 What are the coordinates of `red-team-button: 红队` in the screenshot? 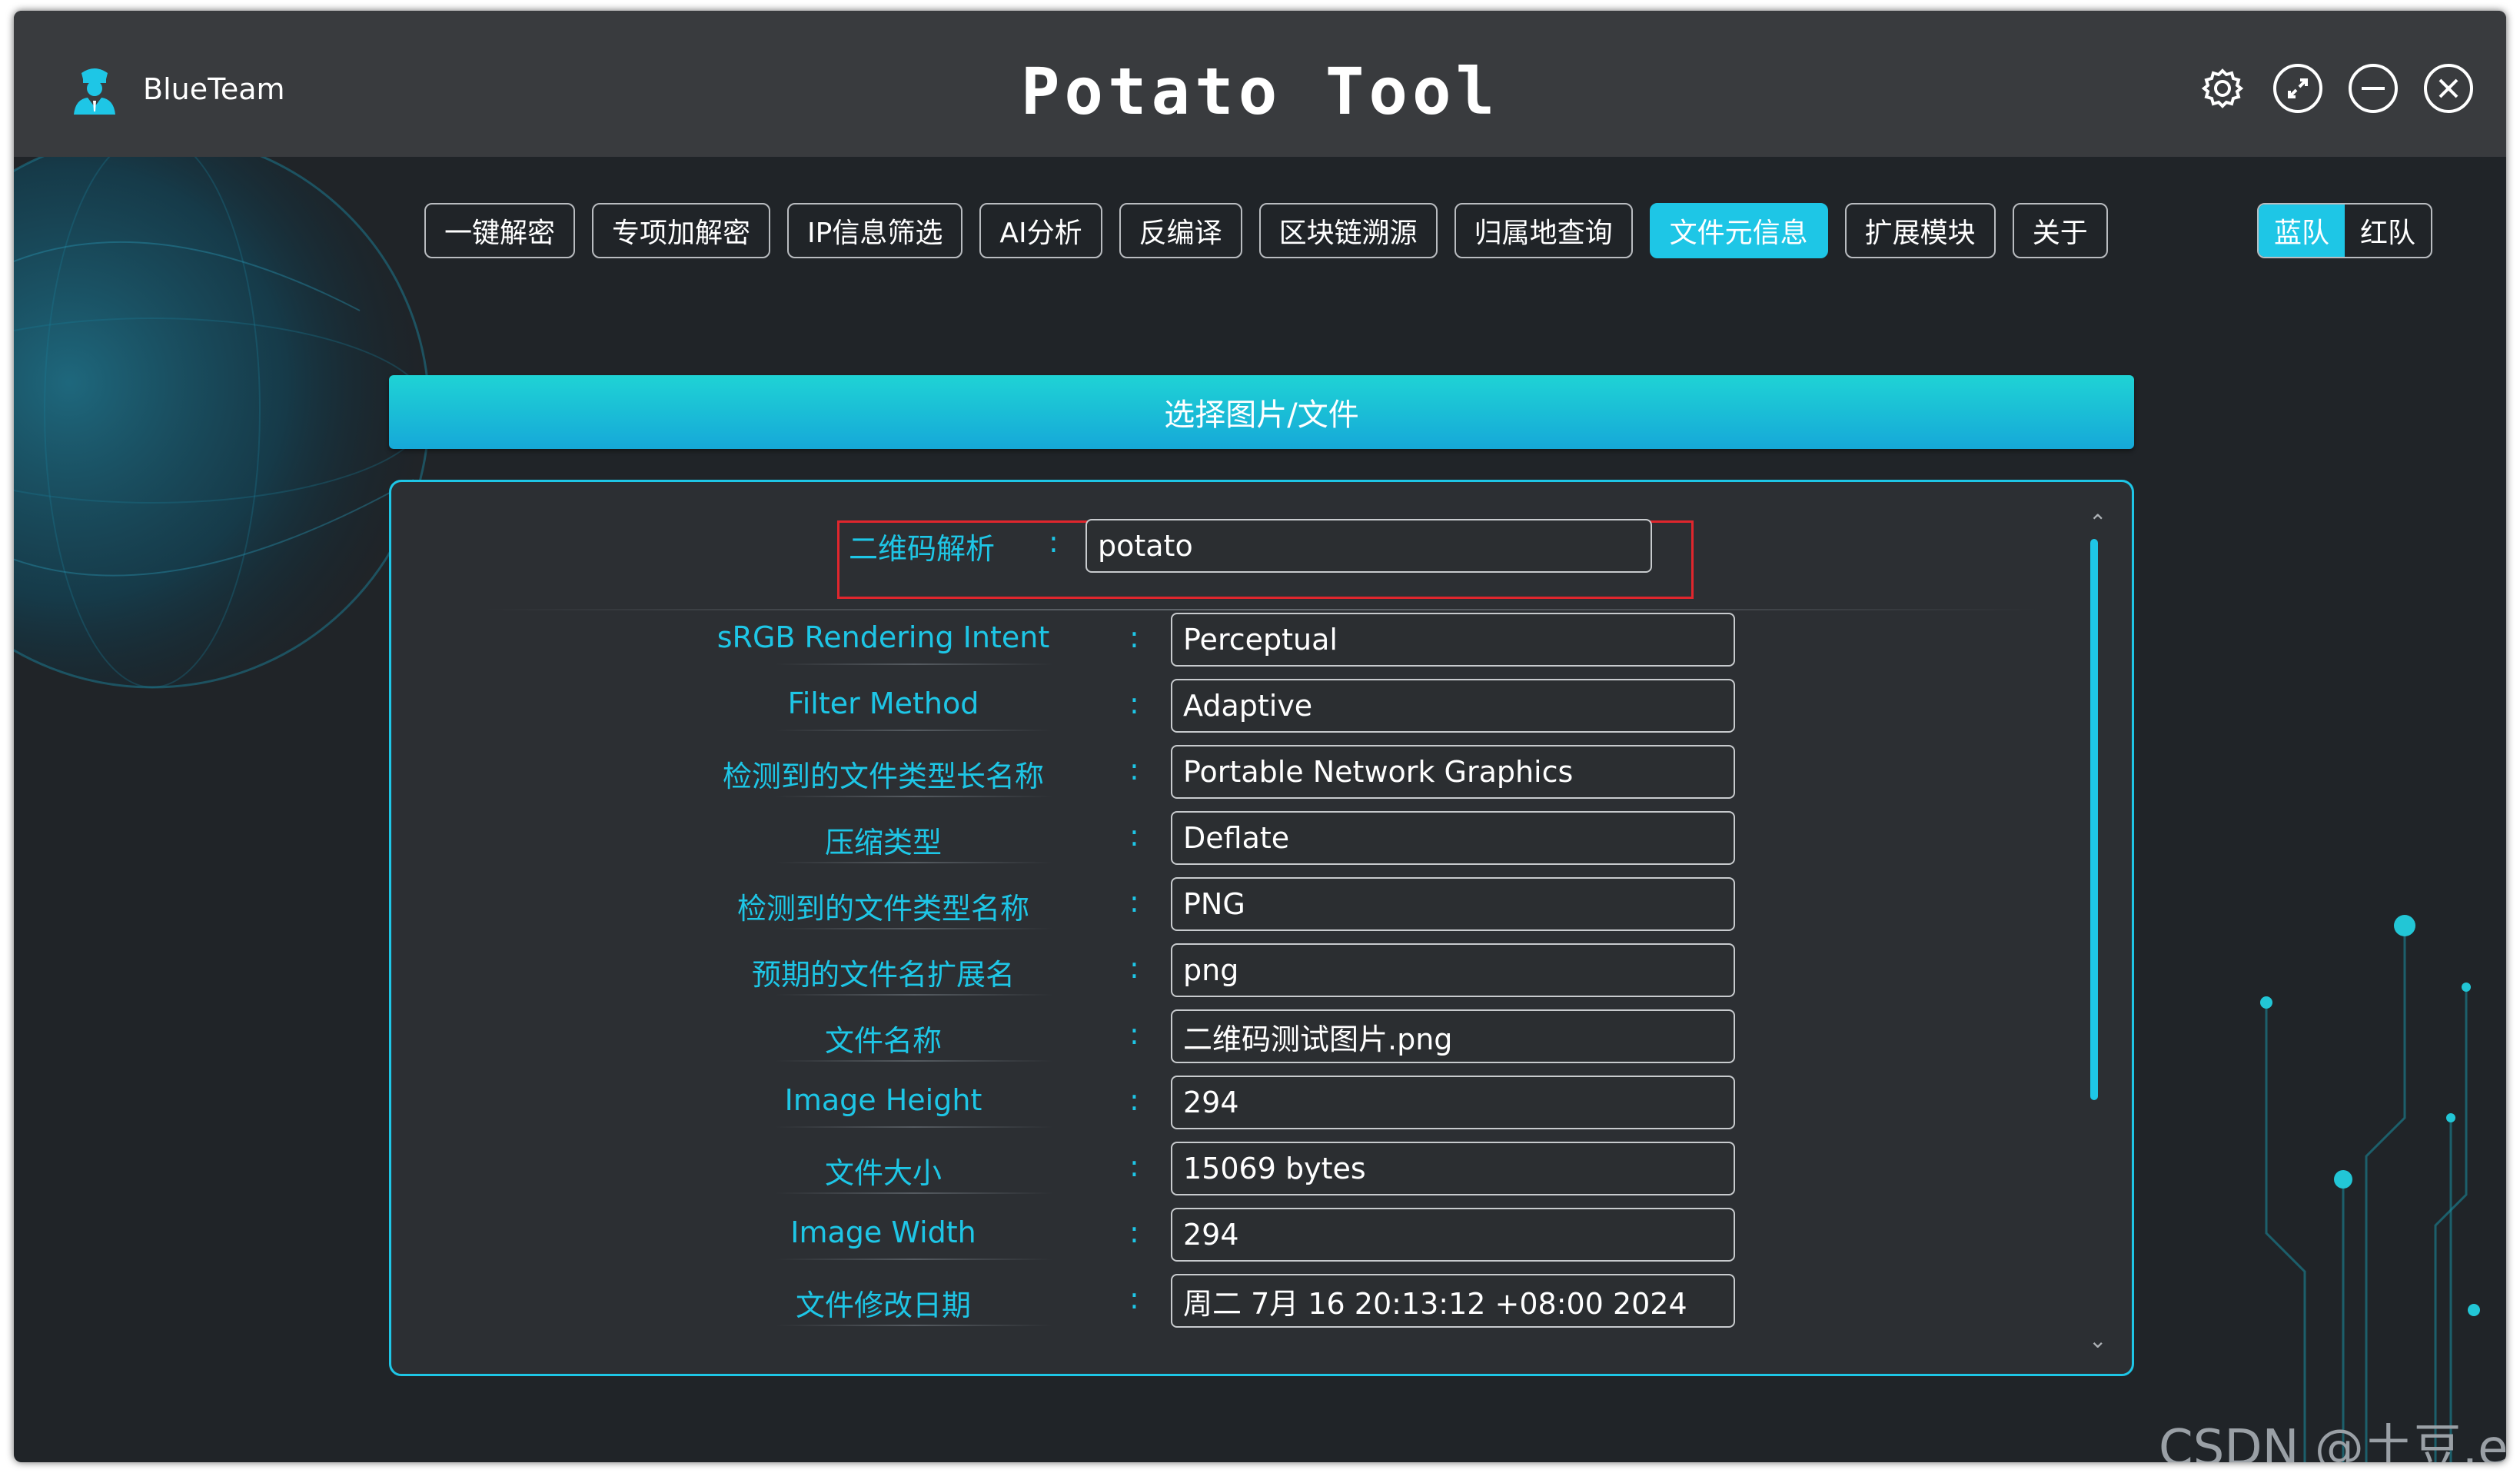 It's located at (2388, 231).